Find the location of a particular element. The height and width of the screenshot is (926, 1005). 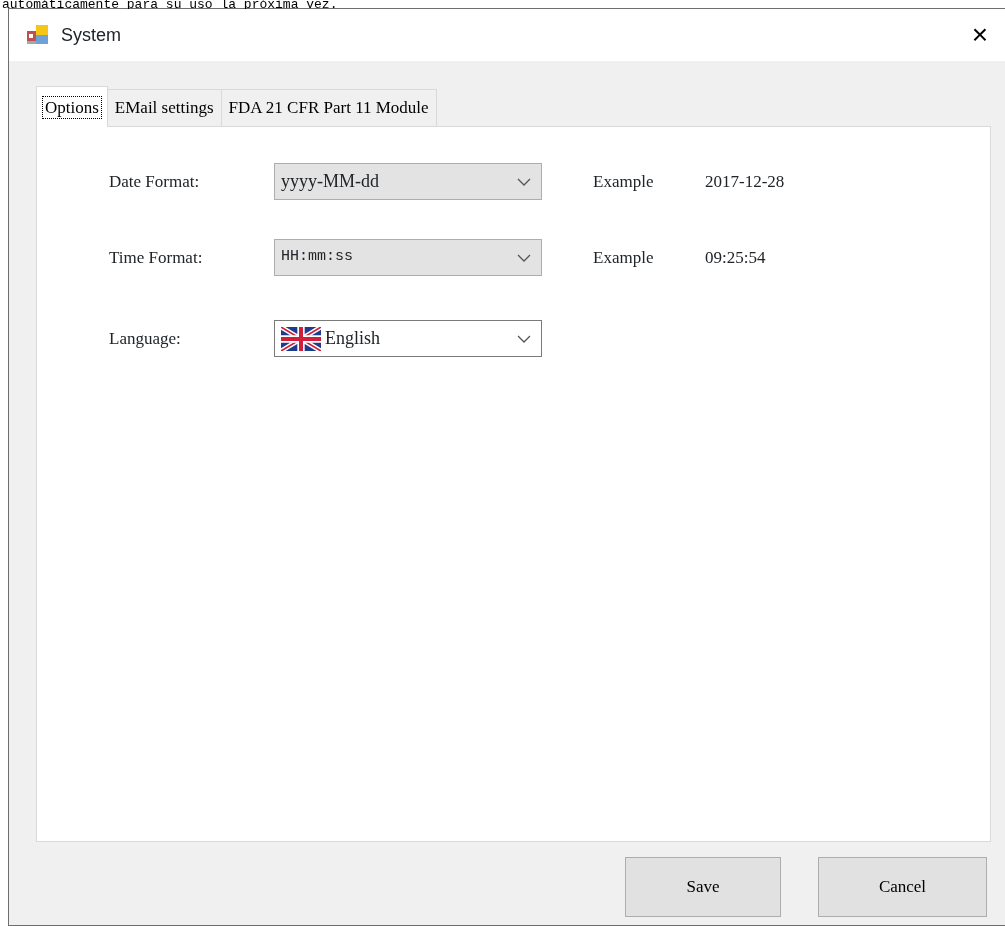

field-label: Date Format: is located at coordinates (155, 181).